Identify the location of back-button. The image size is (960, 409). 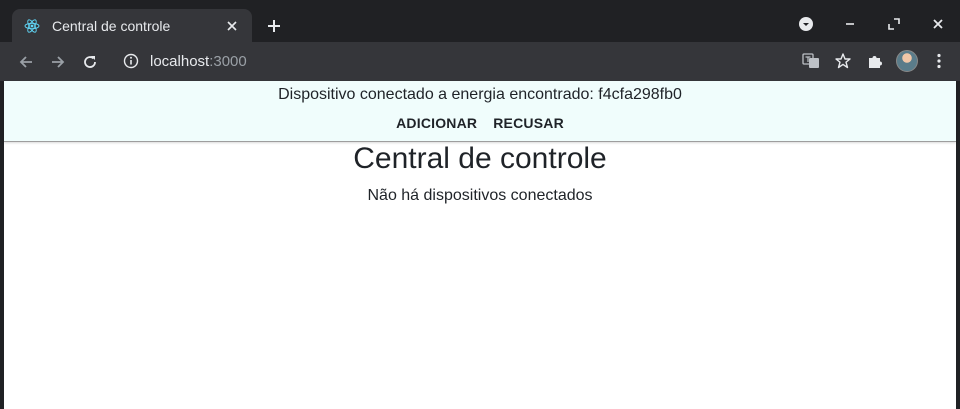
(26, 62).